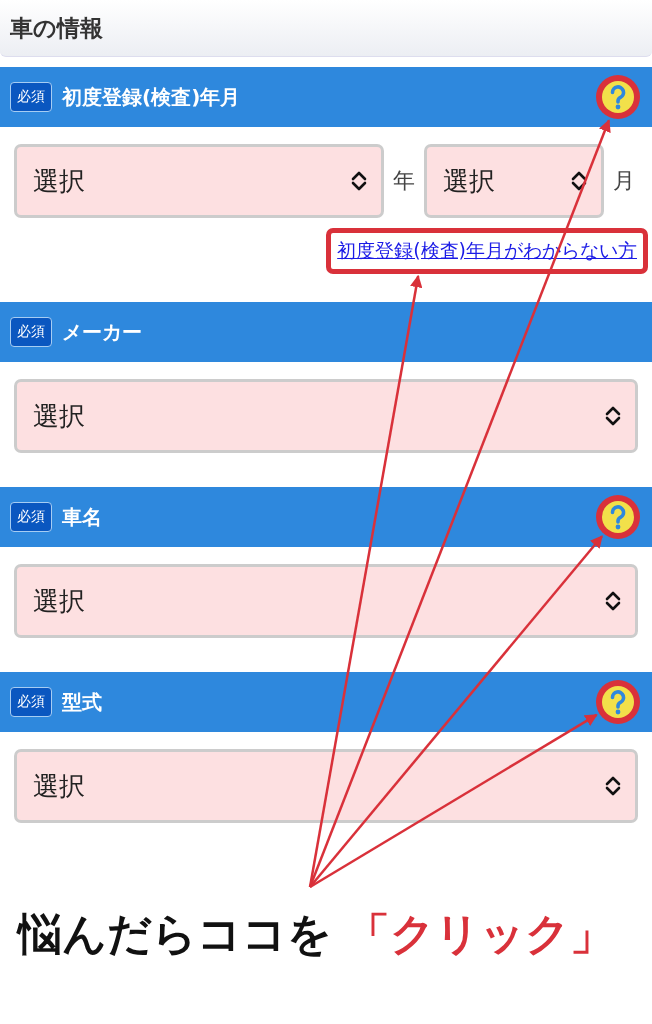 This screenshot has width=652, height=1024. What do you see at coordinates (624, 181) in the screenshot?
I see `unit-label: 月` at bounding box center [624, 181].